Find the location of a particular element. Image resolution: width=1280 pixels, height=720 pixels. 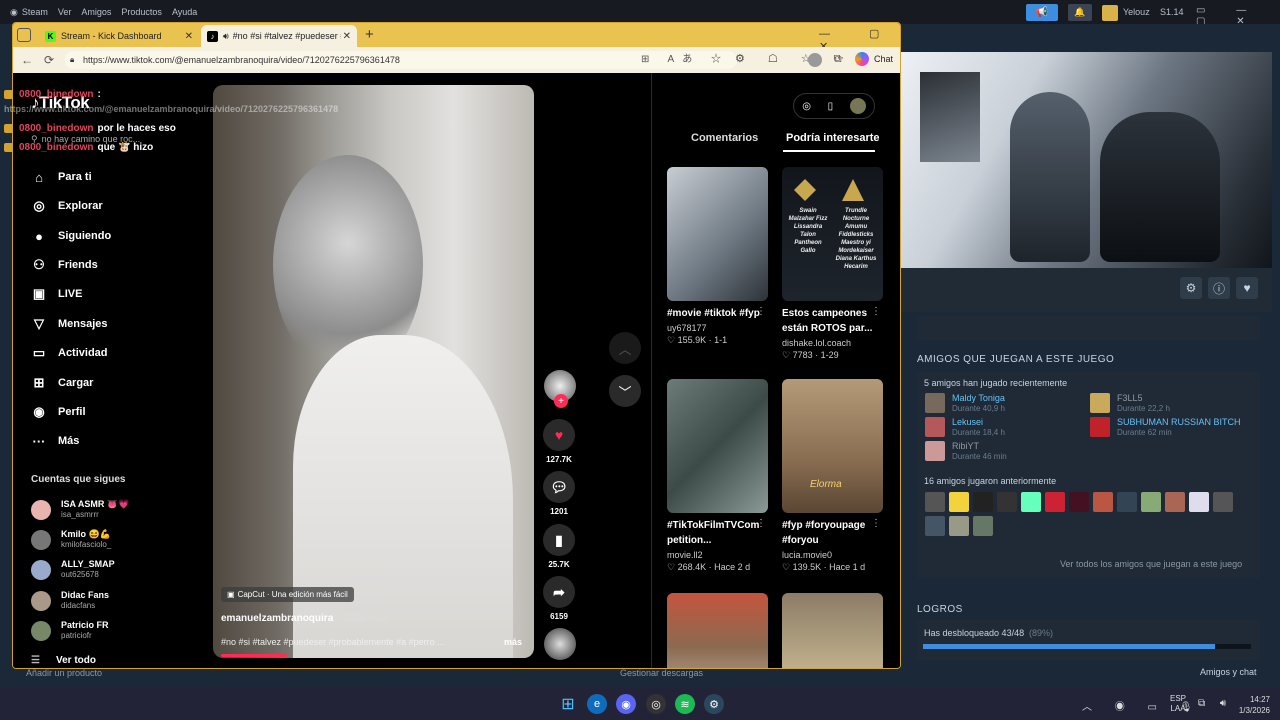

steam-user-avatar is located at coordinates (1110, 13).